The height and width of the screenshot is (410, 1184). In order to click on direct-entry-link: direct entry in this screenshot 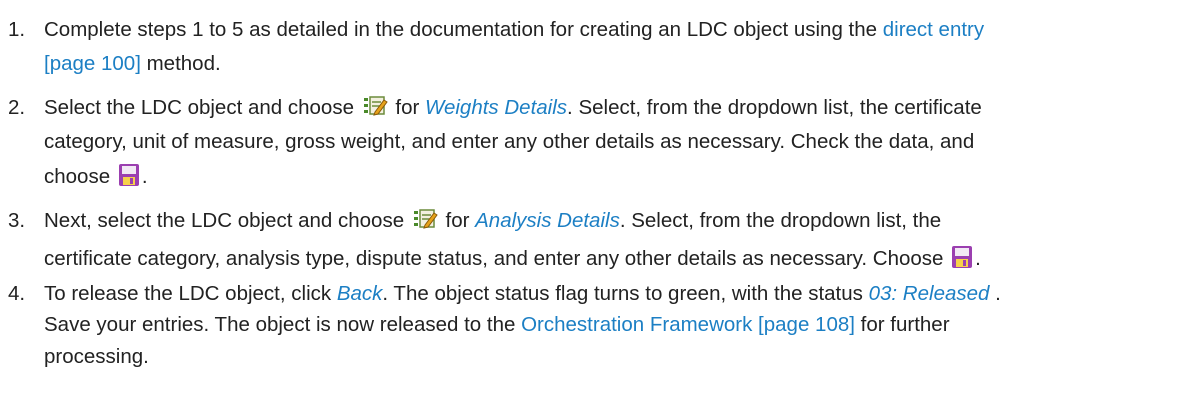, I will do `click(933, 29)`.